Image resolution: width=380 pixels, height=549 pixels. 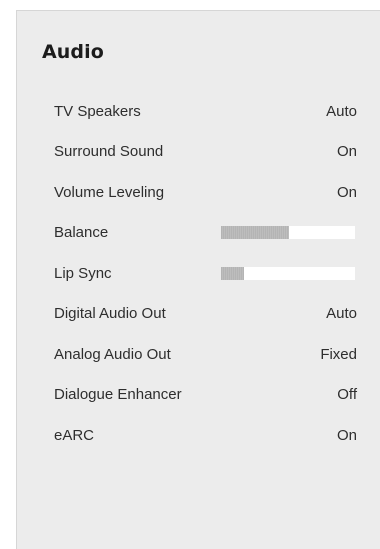 What do you see at coordinates (73, 52) in the screenshot?
I see `menu-title: Audio` at bounding box center [73, 52].